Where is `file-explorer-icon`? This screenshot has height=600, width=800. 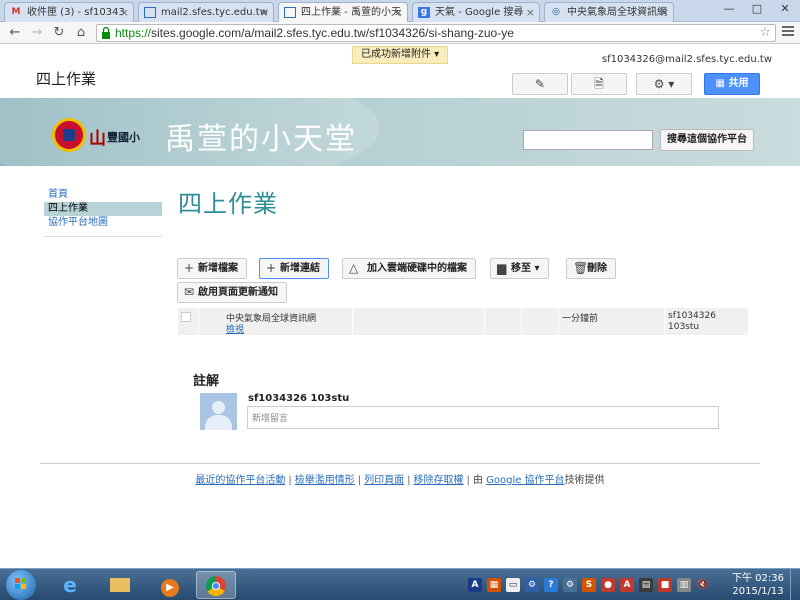
file-explorer-icon is located at coordinates (120, 585).